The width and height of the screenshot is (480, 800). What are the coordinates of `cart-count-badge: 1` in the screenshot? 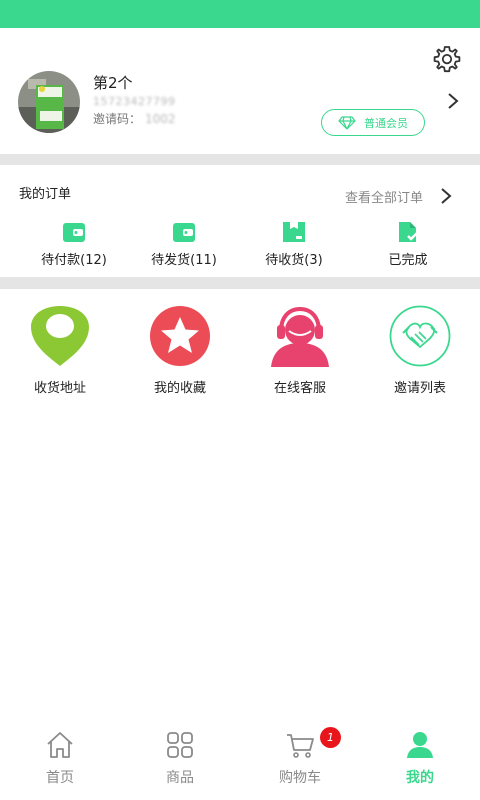 It's located at (330, 737).